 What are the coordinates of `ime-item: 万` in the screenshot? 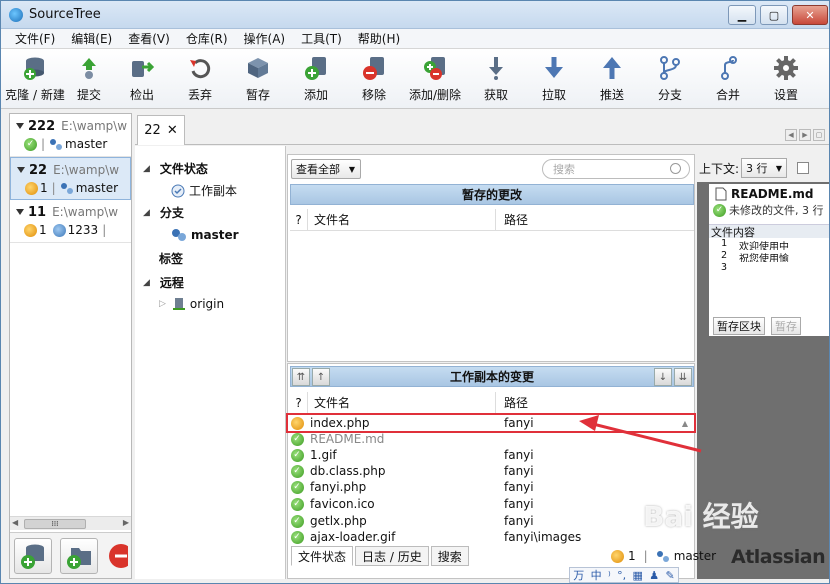 It's located at (578, 575).